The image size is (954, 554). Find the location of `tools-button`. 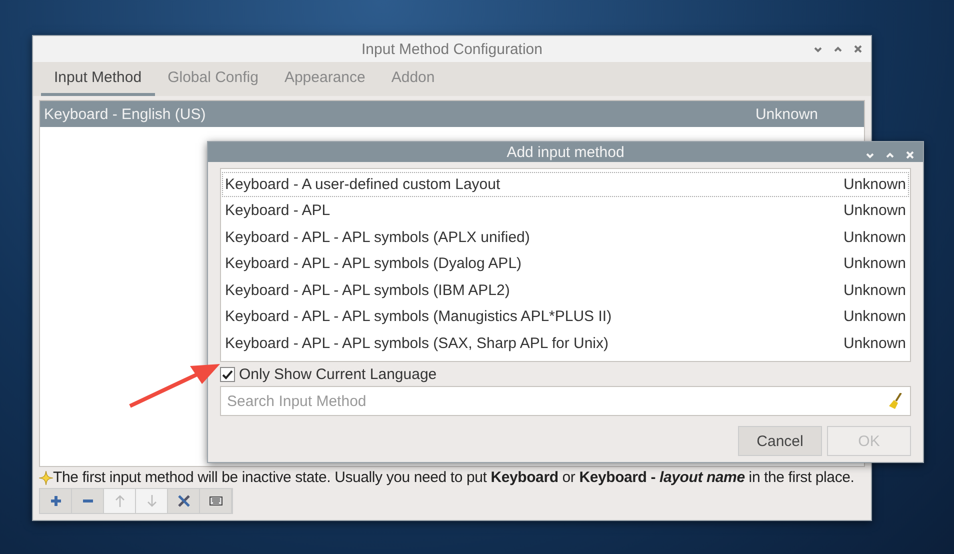

tools-button is located at coordinates (184, 501).